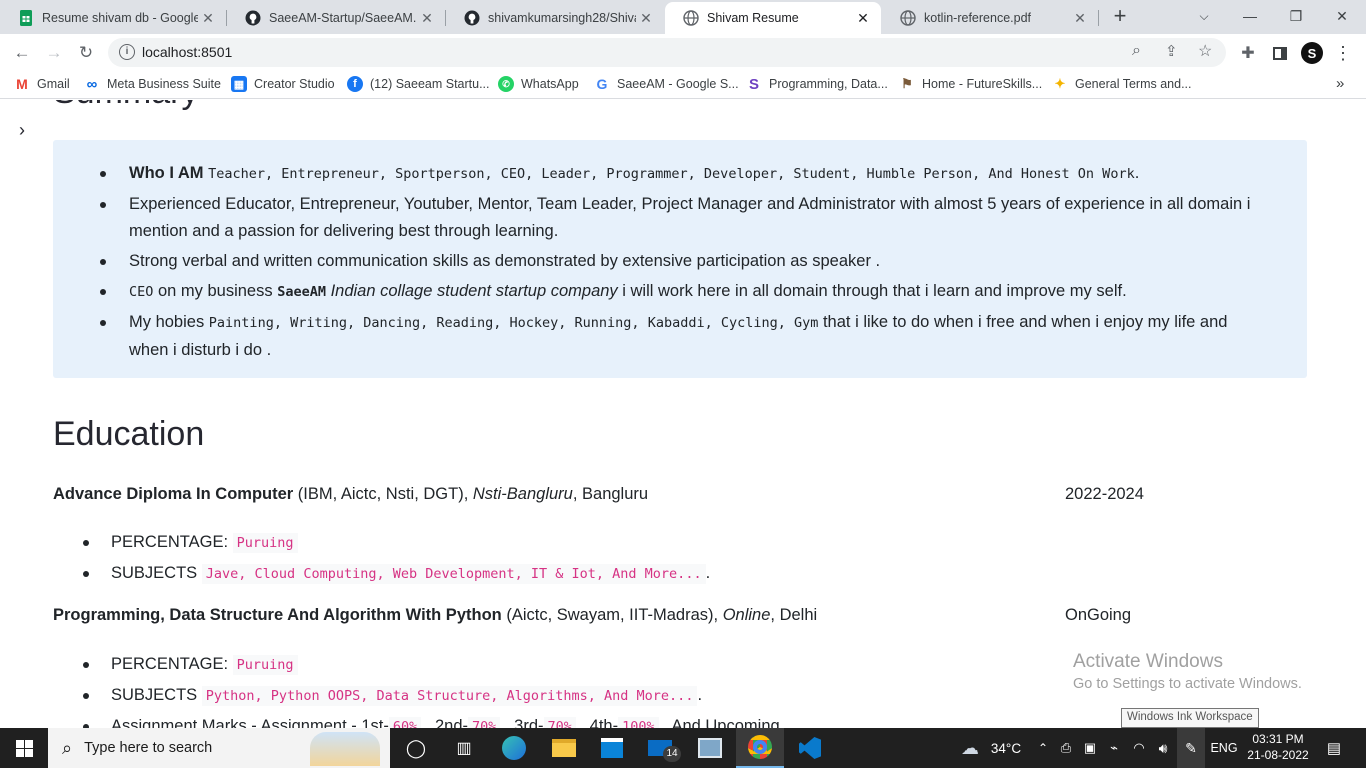 Image resolution: width=1366 pixels, height=768 pixels. What do you see at coordinates (810, 748) in the screenshot?
I see `vscode-icon` at bounding box center [810, 748].